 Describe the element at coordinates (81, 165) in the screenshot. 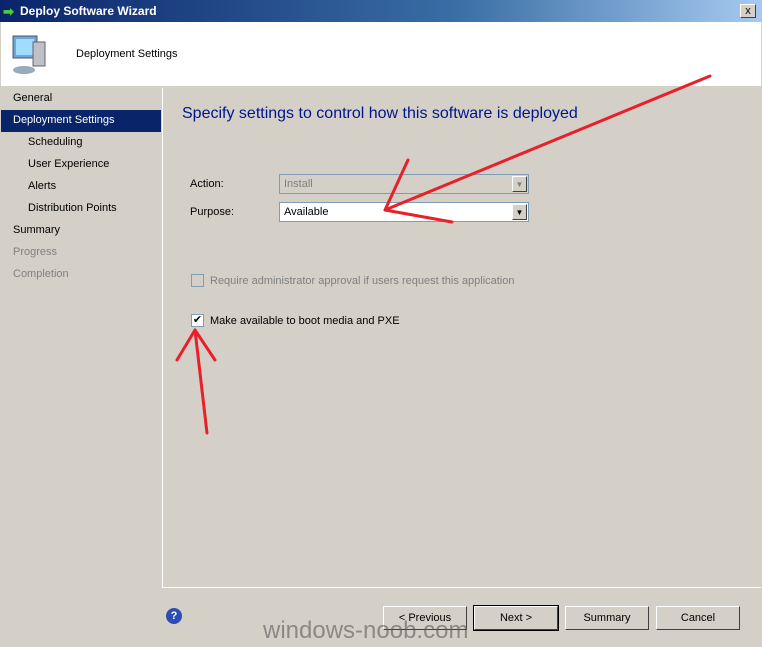

I see `sidebar-item-user-experience: User Experience` at that location.